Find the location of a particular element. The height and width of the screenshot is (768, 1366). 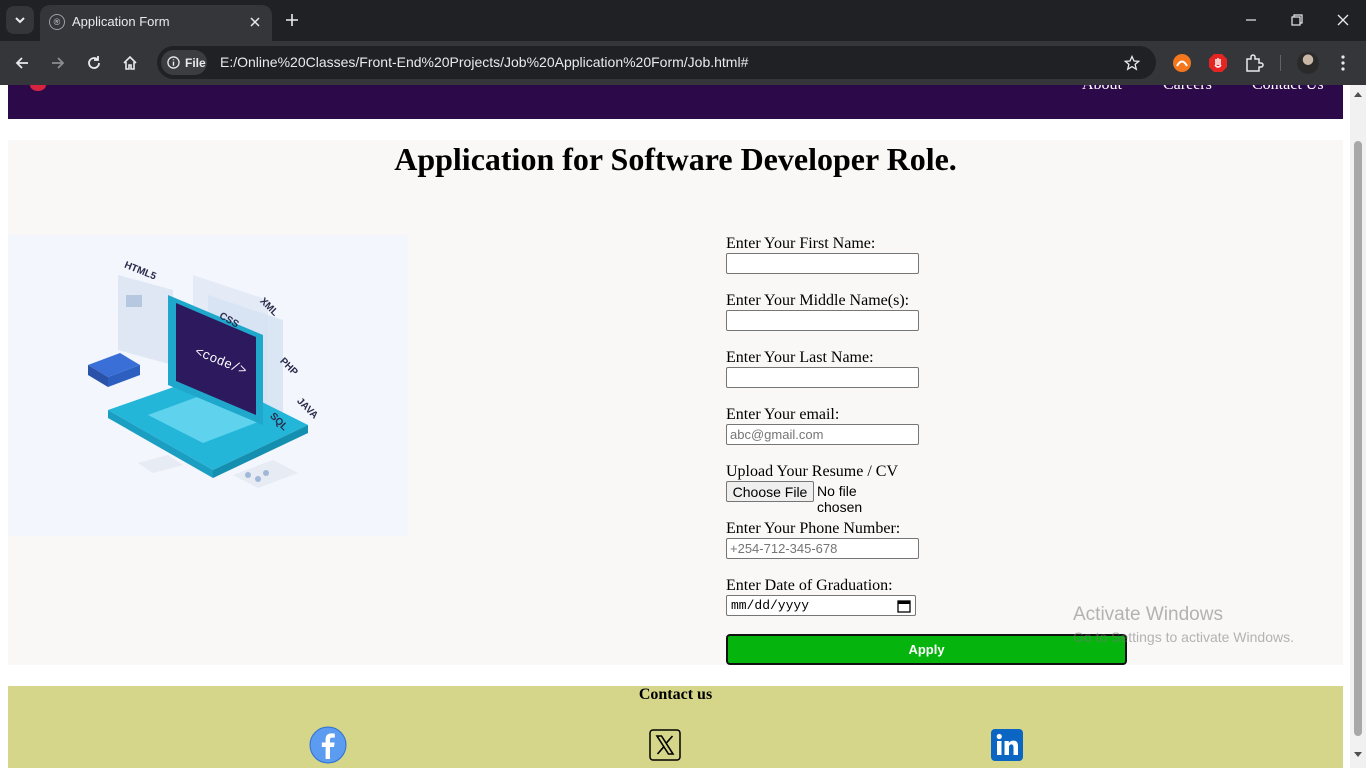

reload-icon is located at coordinates (94, 62).